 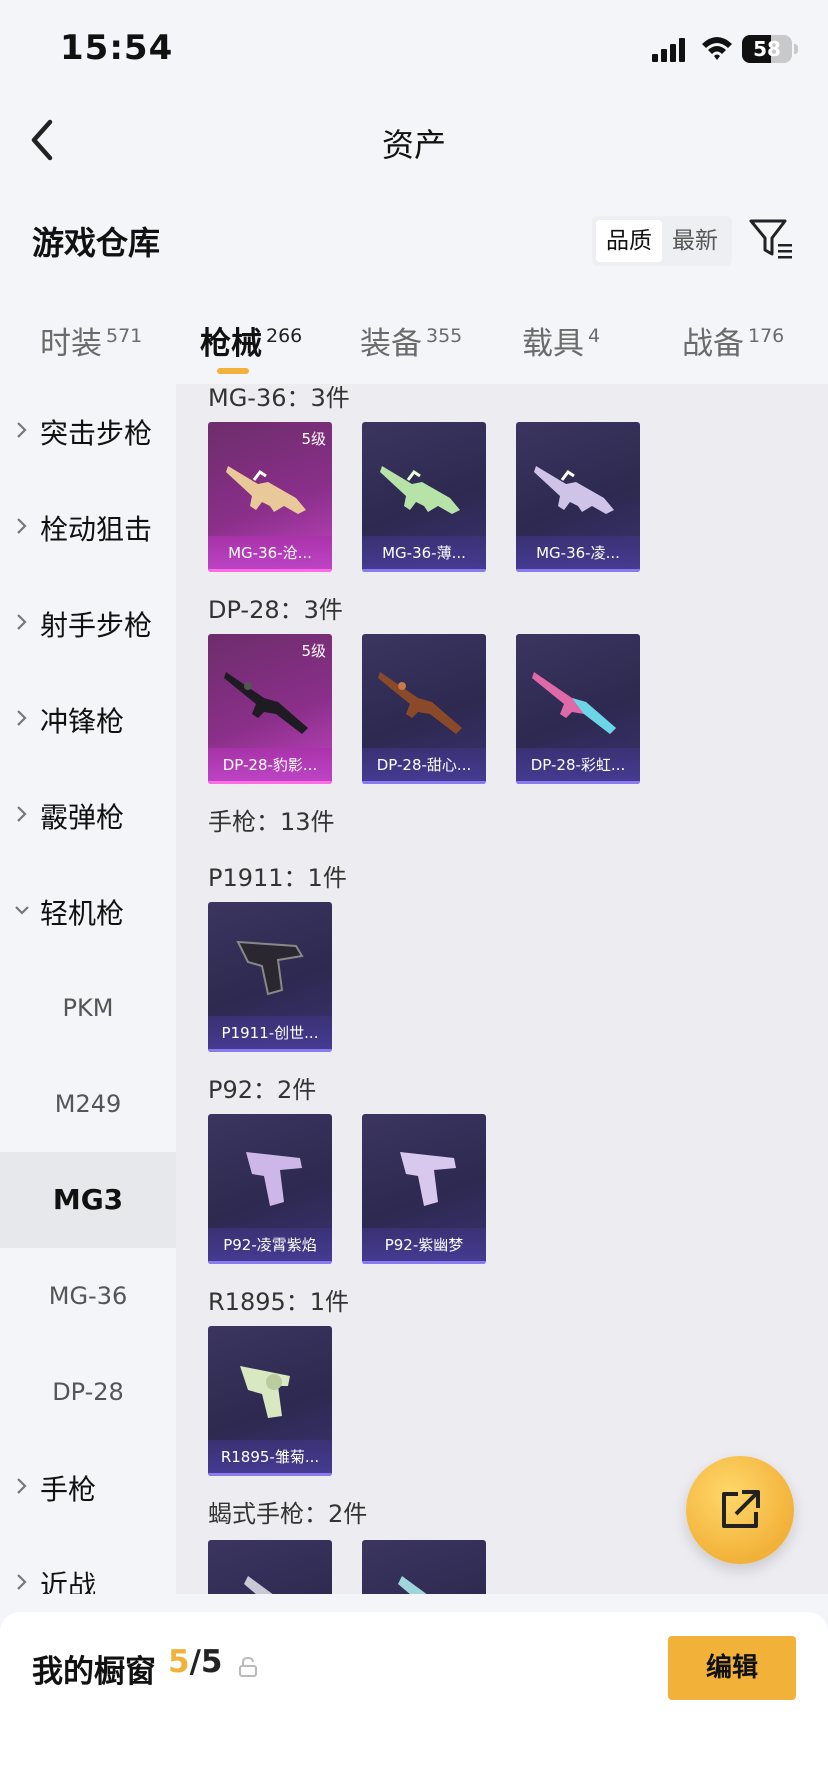 What do you see at coordinates (594, 336) in the screenshot?
I see `tab-count: 4` at bounding box center [594, 336].